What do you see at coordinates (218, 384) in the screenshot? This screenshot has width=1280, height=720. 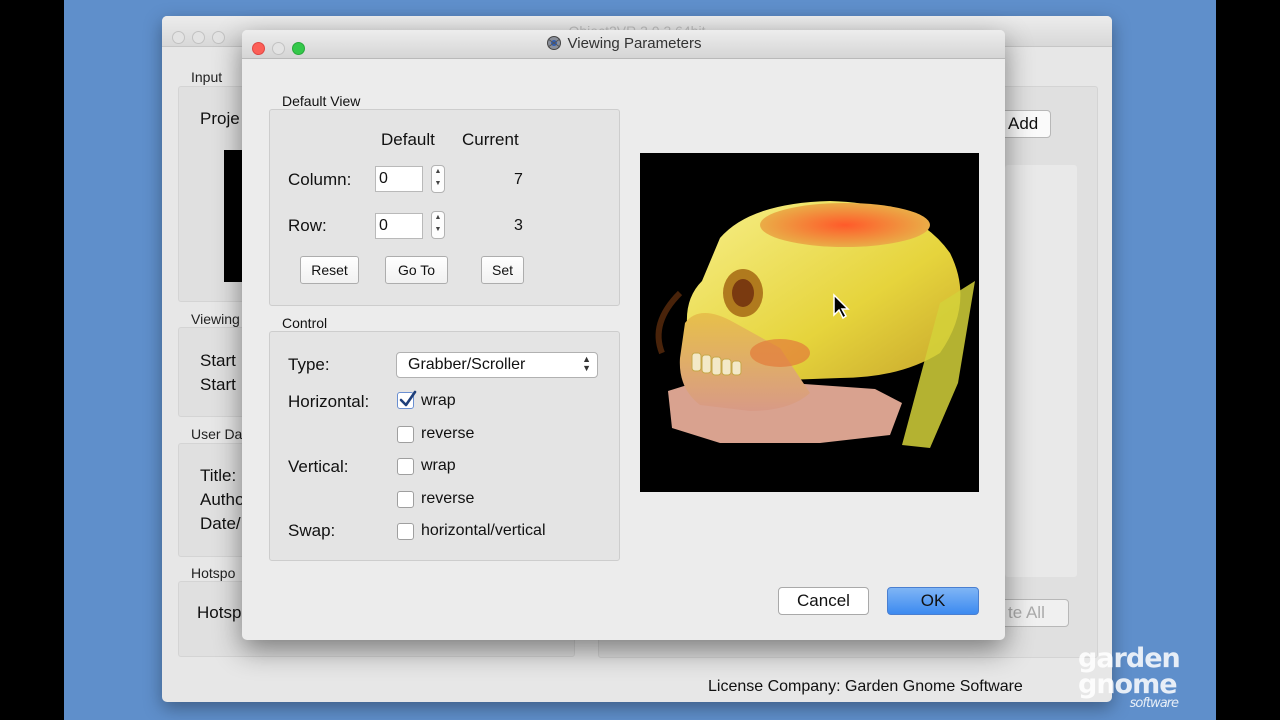 I see `start-label-2: Start` at bounding box center [218, 384].